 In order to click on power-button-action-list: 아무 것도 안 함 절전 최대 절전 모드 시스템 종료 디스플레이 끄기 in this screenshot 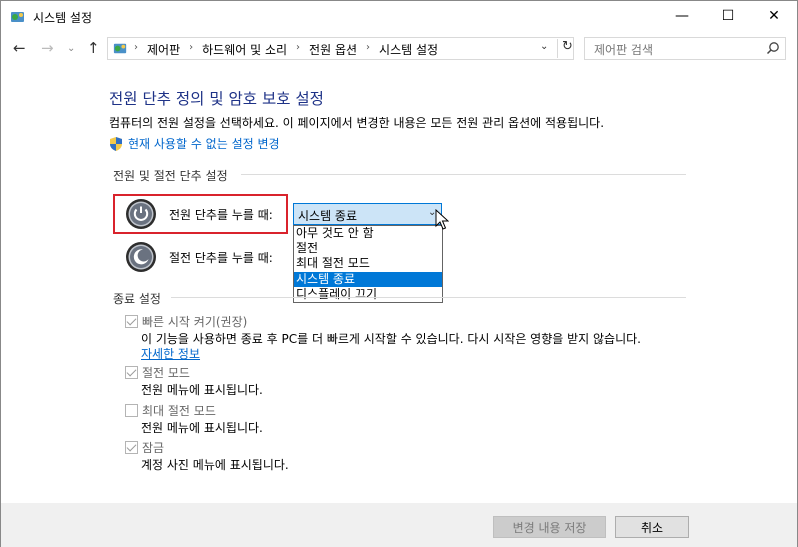, I will do `click(368, 264)`.